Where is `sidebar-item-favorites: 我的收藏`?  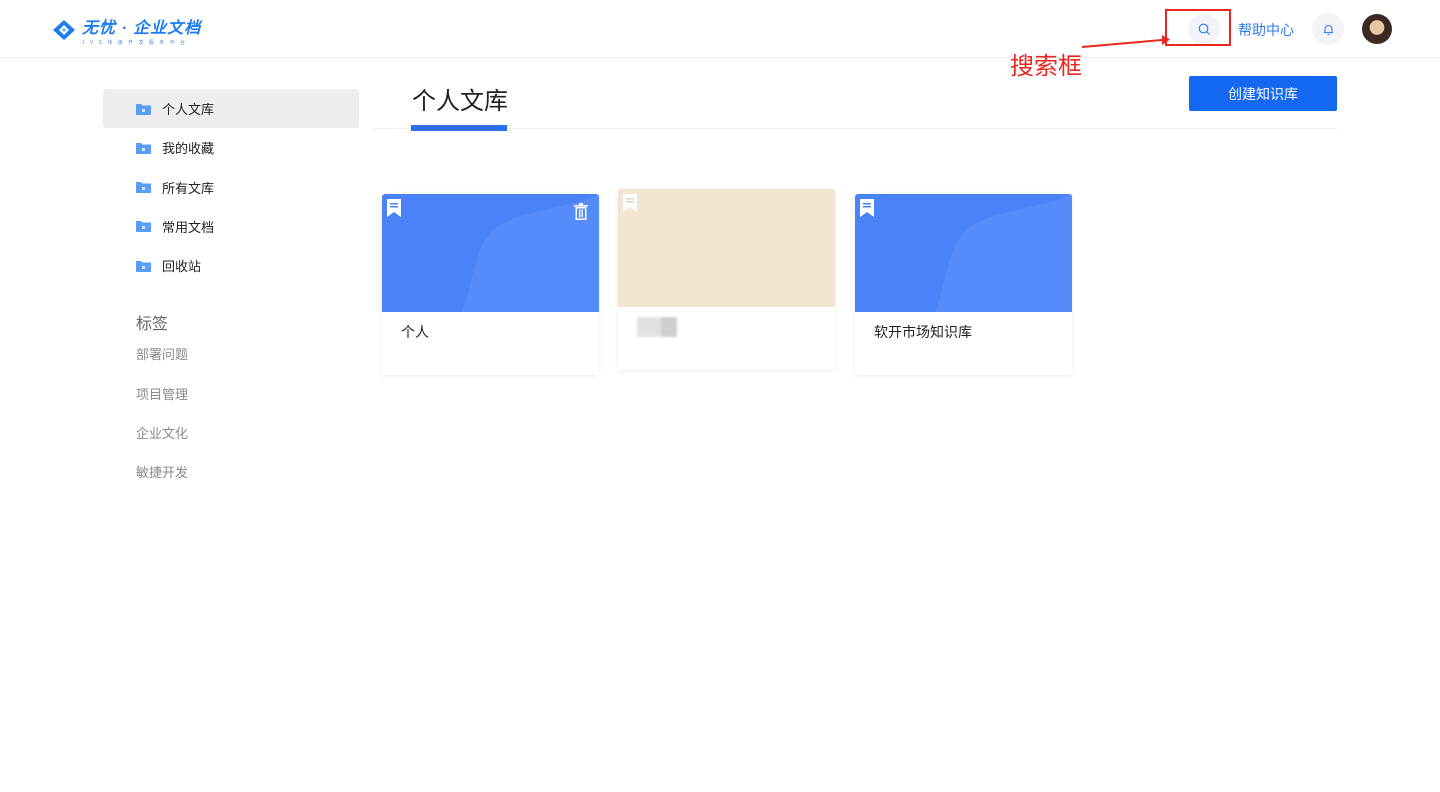
sidebar-item-favorites: 我的收藏 is located at coordinates (231, 147).